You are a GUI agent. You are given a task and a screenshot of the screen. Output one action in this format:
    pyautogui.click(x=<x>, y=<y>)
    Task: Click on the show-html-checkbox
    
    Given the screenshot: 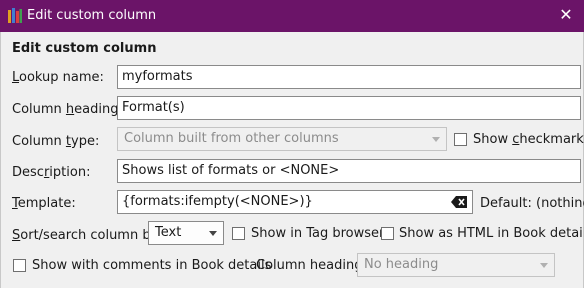 What is the action you would take?
    pyautogui.click(x=387, y=233)
    